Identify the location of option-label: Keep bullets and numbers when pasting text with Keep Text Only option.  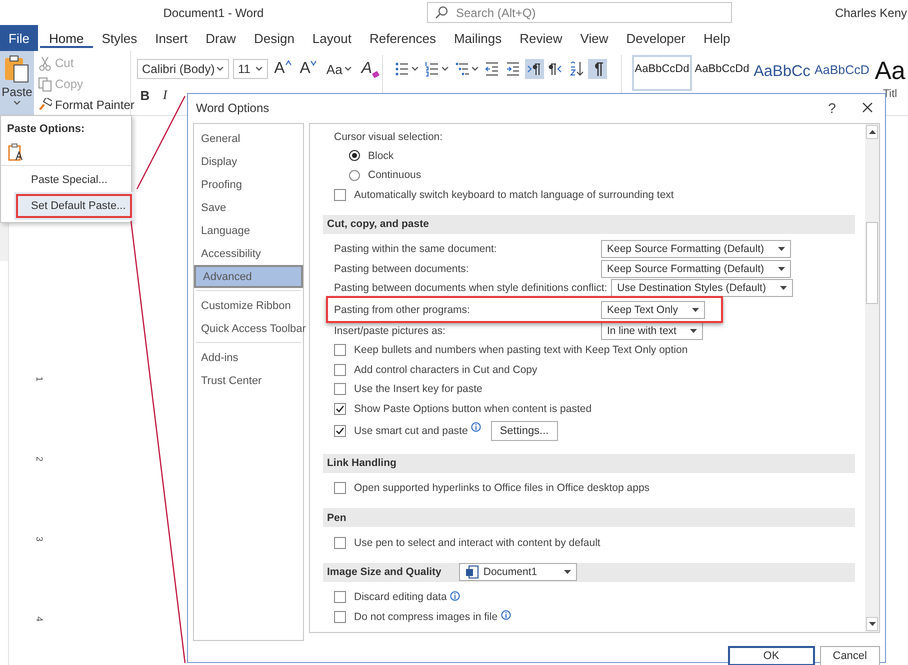
(521, 350).